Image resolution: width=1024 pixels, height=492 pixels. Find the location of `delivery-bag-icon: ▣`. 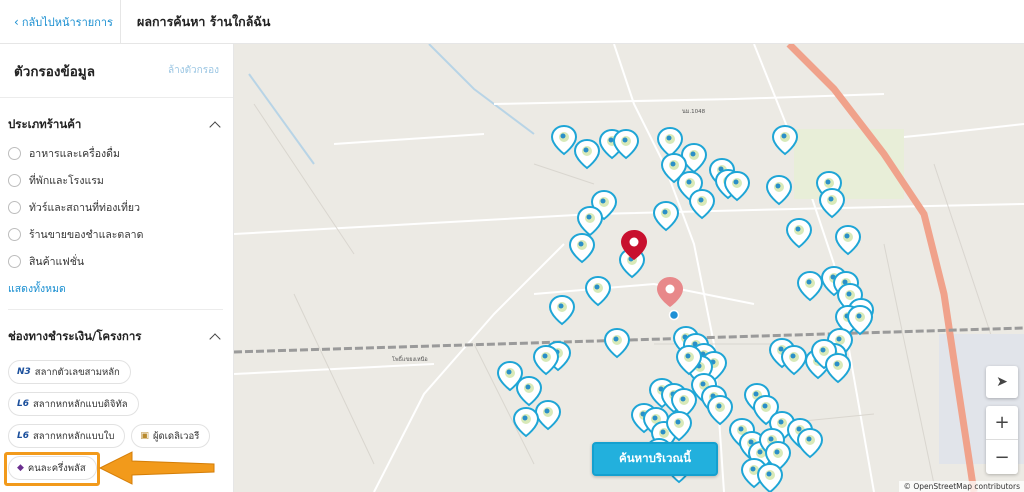

delivery-bag-icon: ▣ is located at coordinates (144, 436).